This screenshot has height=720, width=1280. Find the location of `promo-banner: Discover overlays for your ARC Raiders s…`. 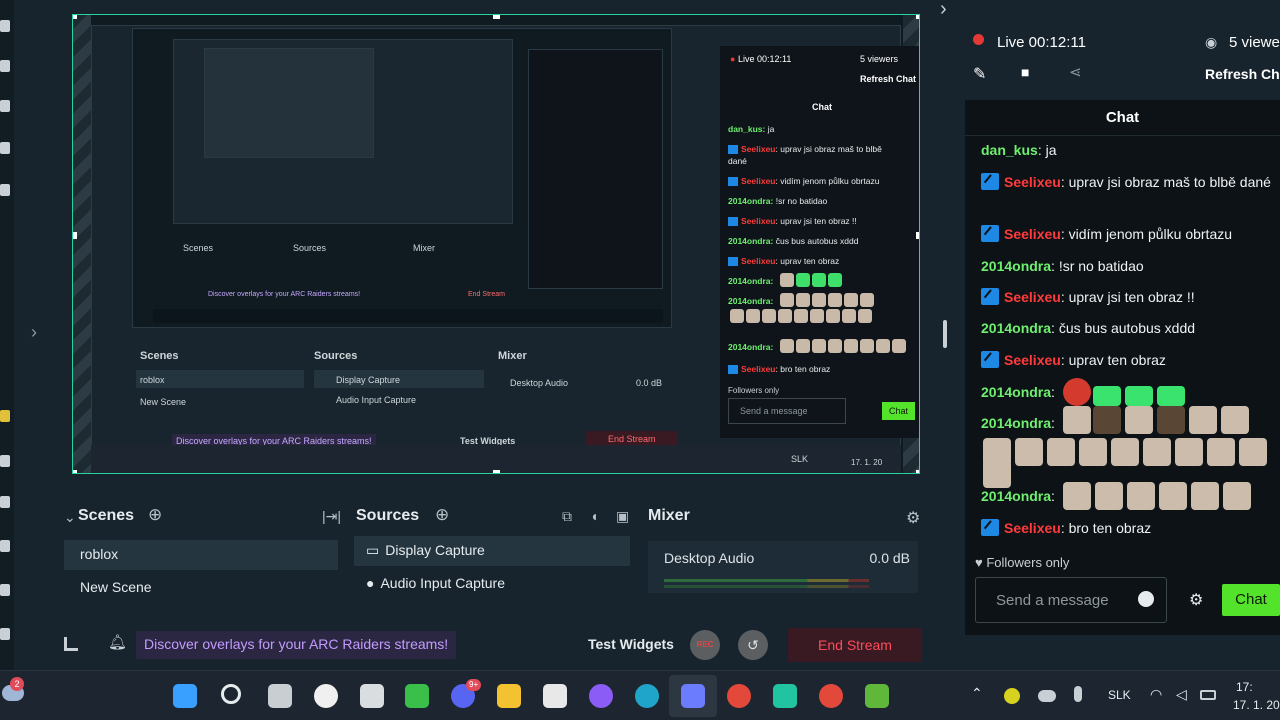

promo-banner: Discover overlays for your ARC Raiders s… is located at coordinates (296, 645).